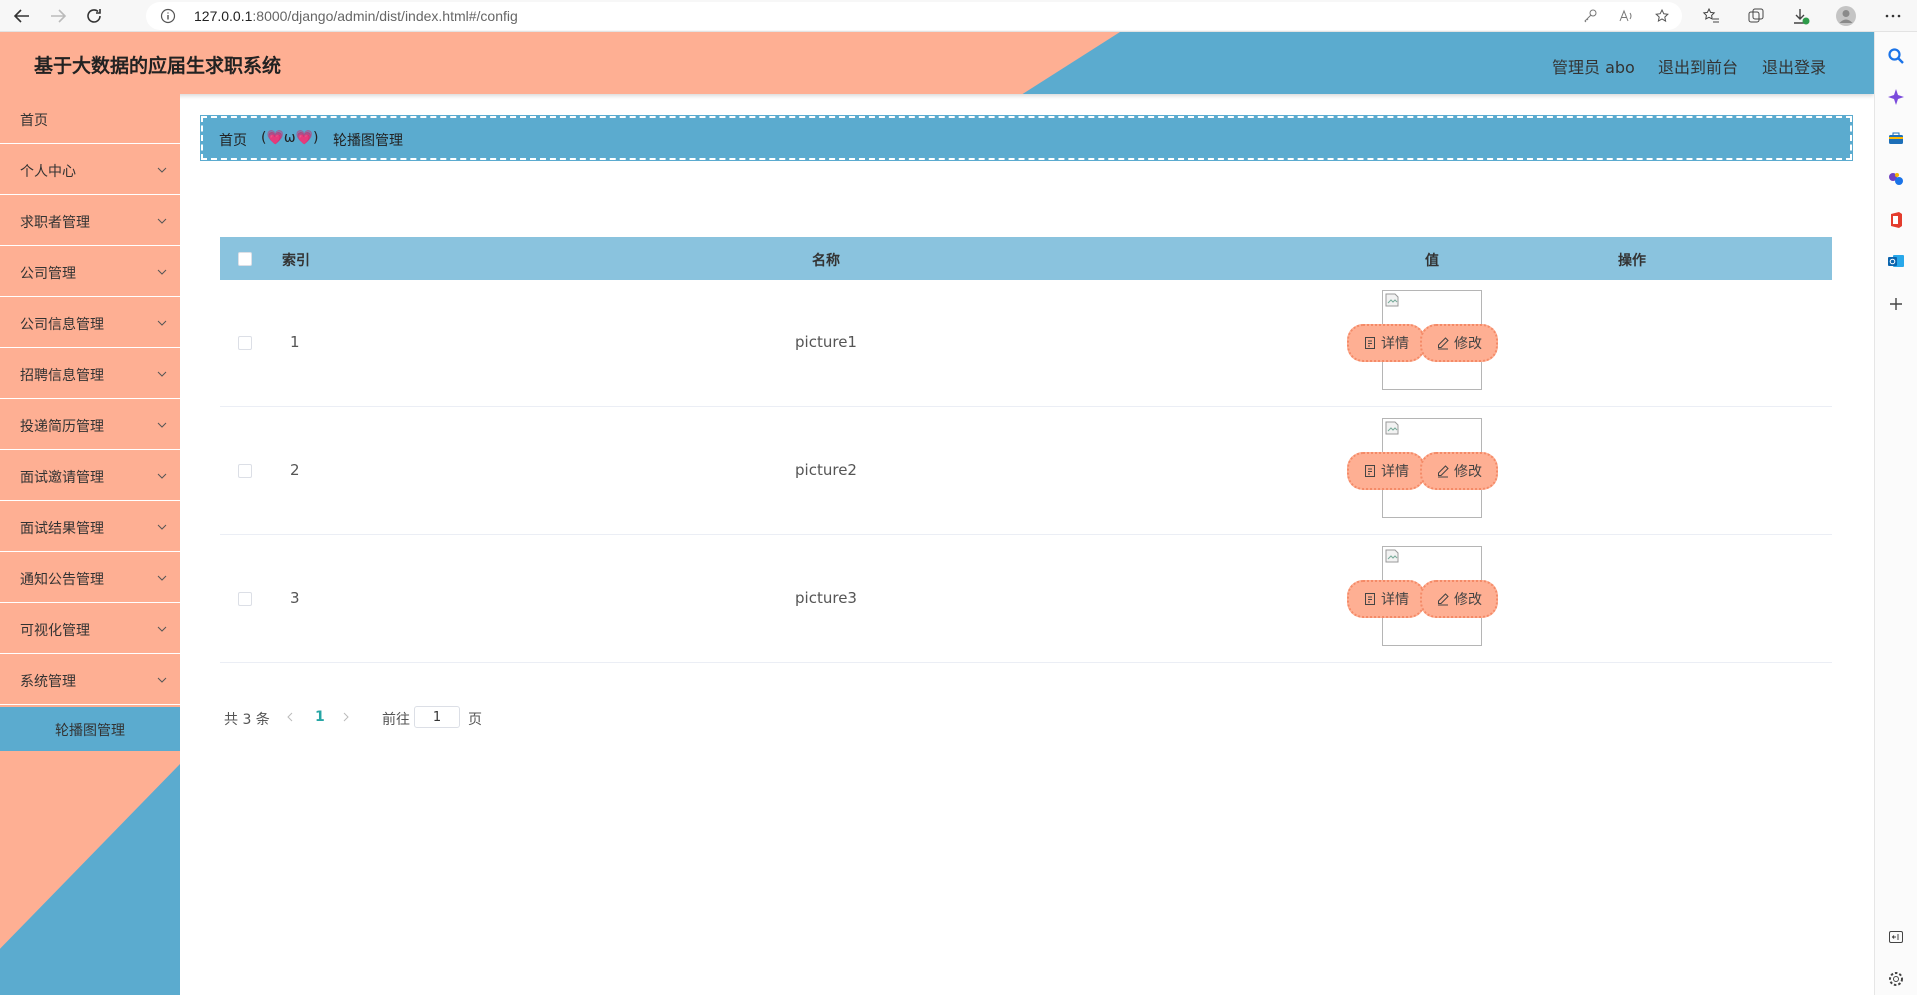  Describe the element at coordinates (826, 470) in the screenshot. I see `cell-name: picture2` at that location.